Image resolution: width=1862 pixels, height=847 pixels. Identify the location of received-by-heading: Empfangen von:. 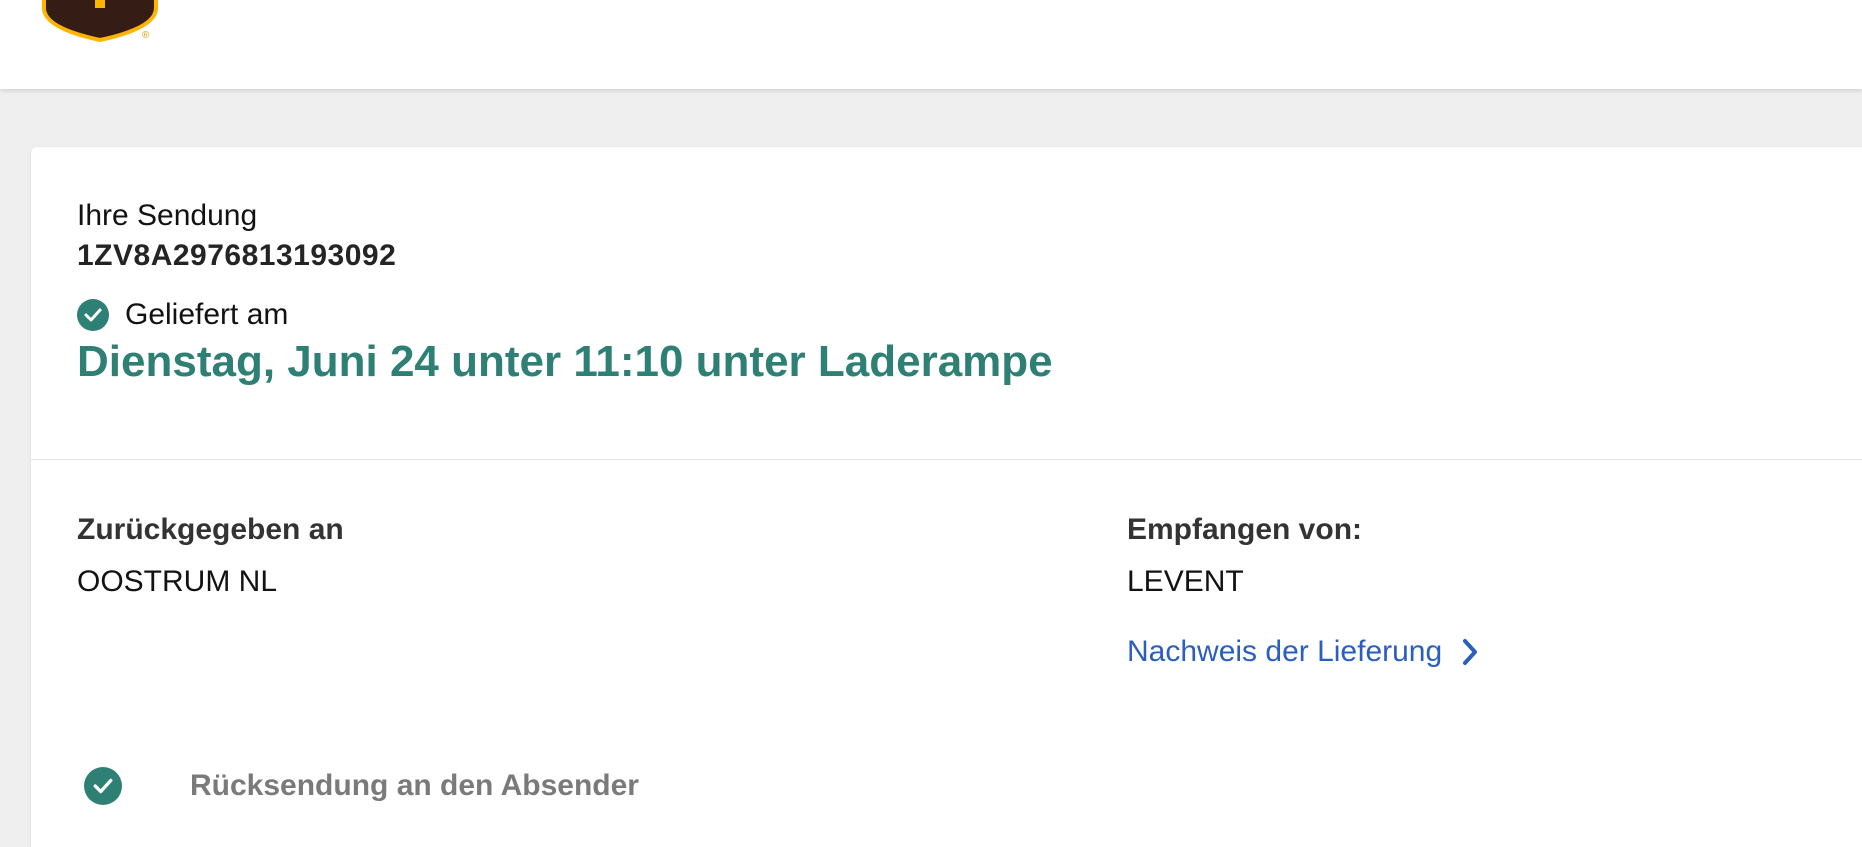
(1245, 529).